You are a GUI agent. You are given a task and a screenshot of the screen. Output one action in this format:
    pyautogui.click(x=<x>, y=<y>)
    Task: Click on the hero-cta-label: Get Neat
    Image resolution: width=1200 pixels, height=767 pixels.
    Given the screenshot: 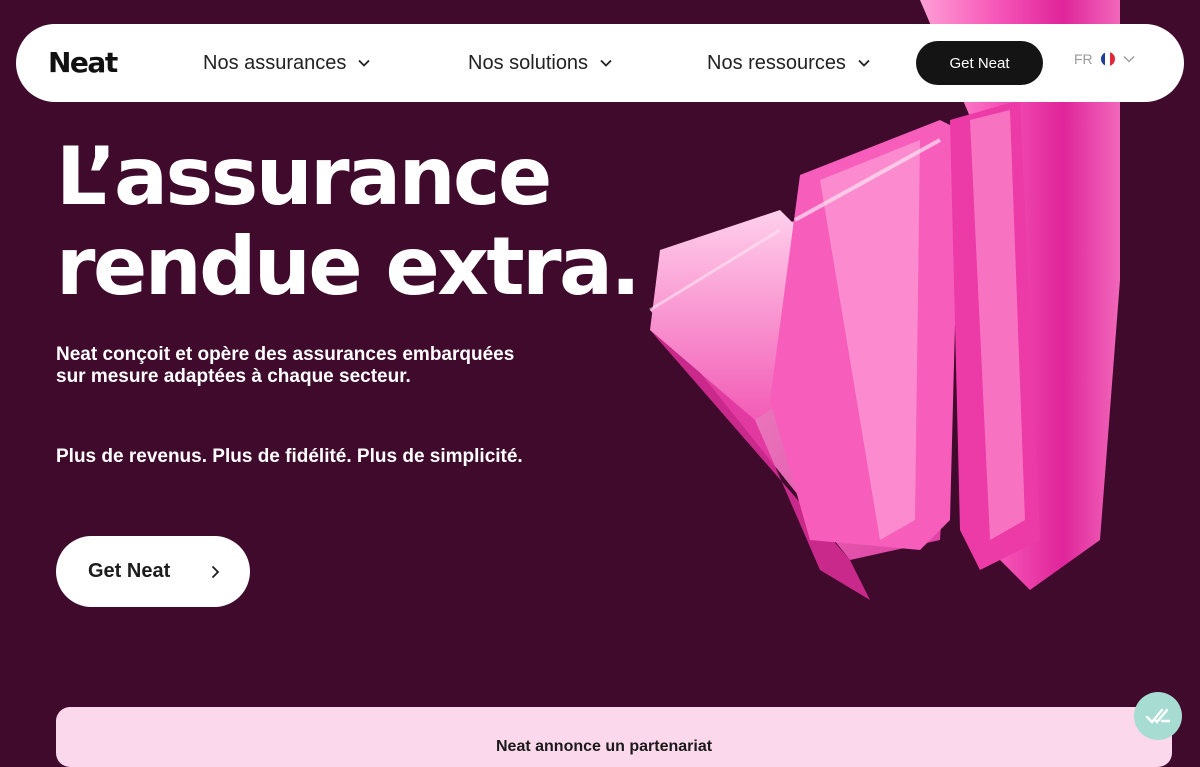 What is the action you would take?
    pyautogui.click(x=129, y=571)
    